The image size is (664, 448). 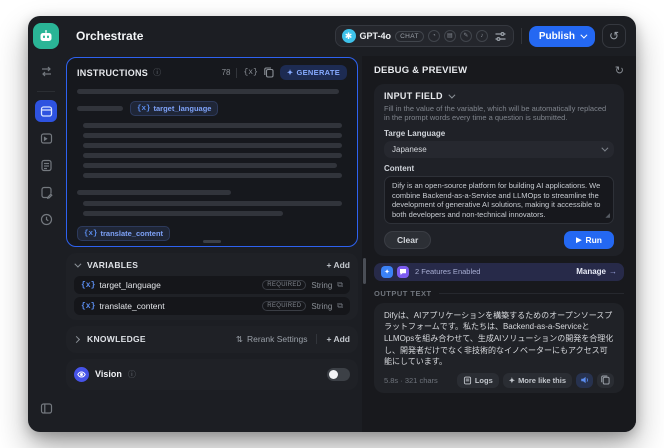 What do you see at coordinates (483, 380) in the screenshot?
I see `logs-label: Logs` at bounding box center [483, 380].